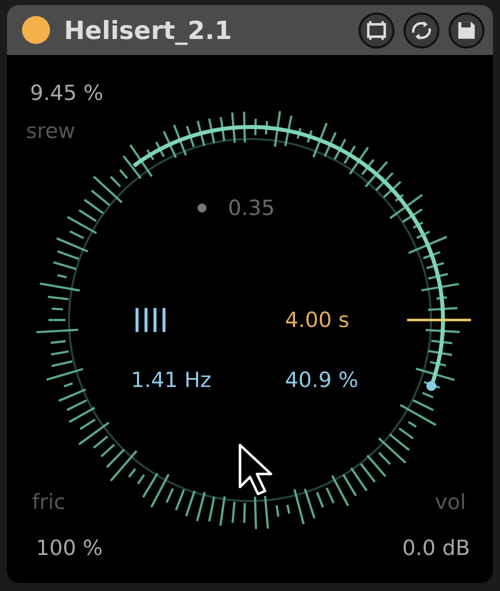  I want to click on status-dot, so click(36, 30).